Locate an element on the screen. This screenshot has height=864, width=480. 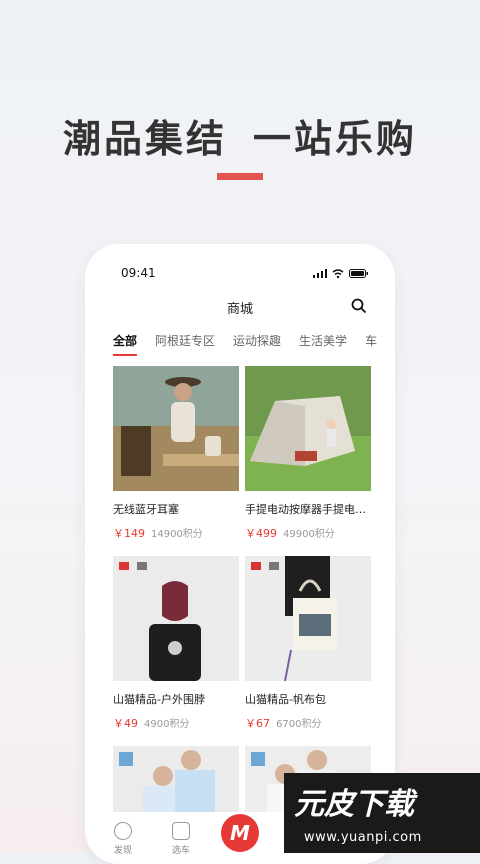
signal-icon is located at coordinates (320, 273).